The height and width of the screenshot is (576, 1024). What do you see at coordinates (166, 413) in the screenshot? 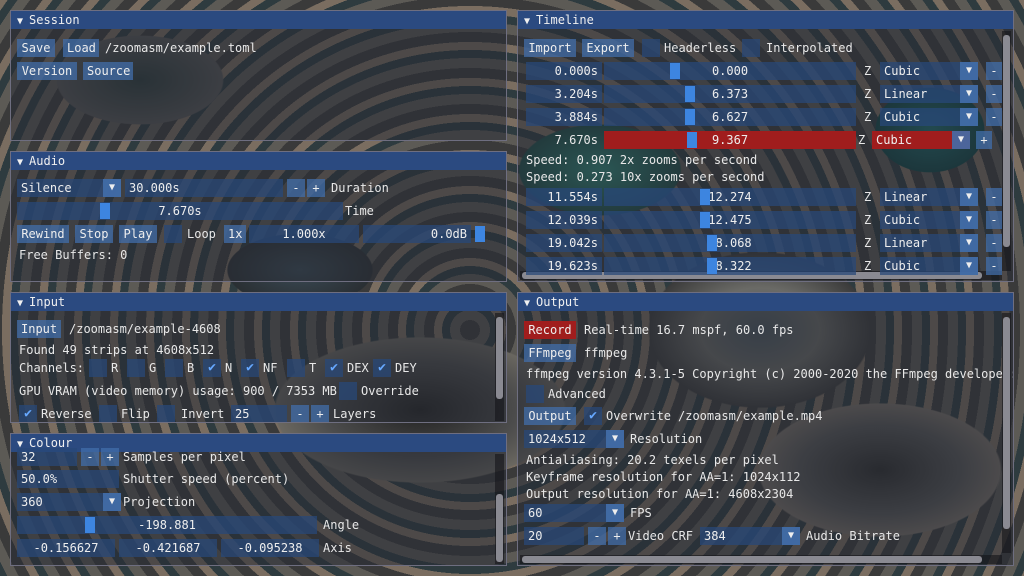
I see `invert-checkbox` at bounding box center [166, 413].